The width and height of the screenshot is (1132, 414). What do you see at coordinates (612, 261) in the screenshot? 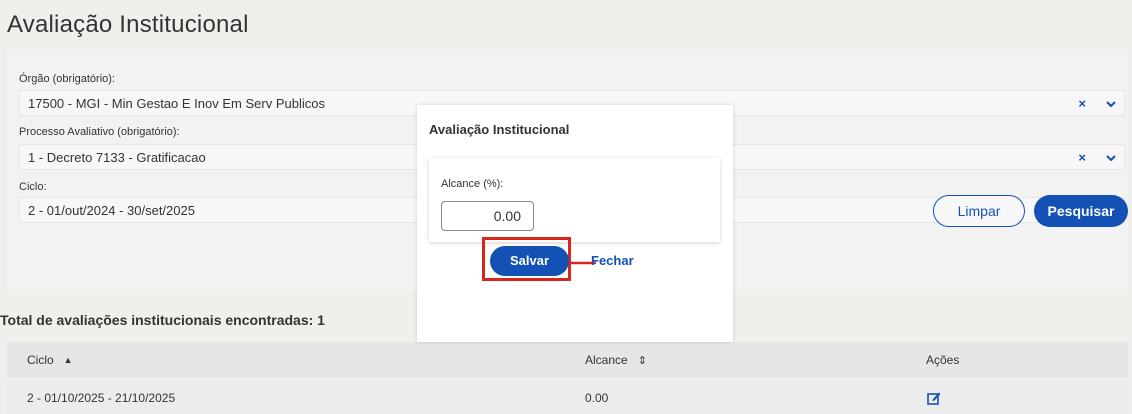
I see `close-button: Fechar` at bounding box center [612, 261].